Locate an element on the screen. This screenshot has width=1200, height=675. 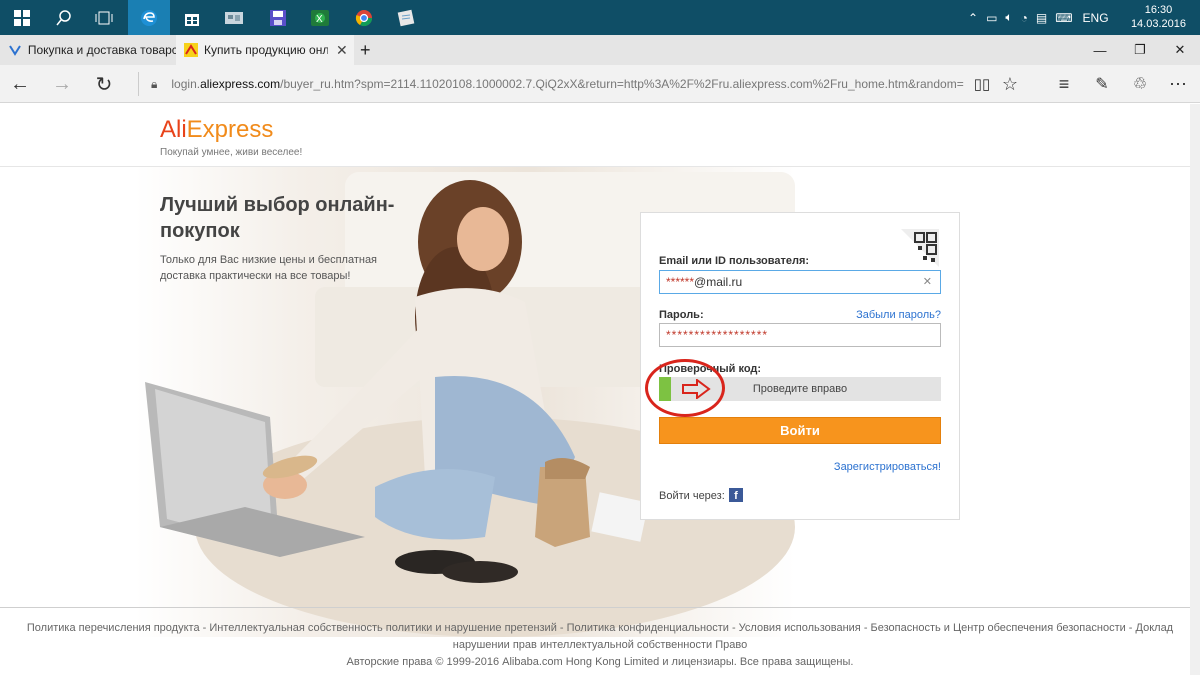
url-prefix: login. is located at coordinates (186, 84).